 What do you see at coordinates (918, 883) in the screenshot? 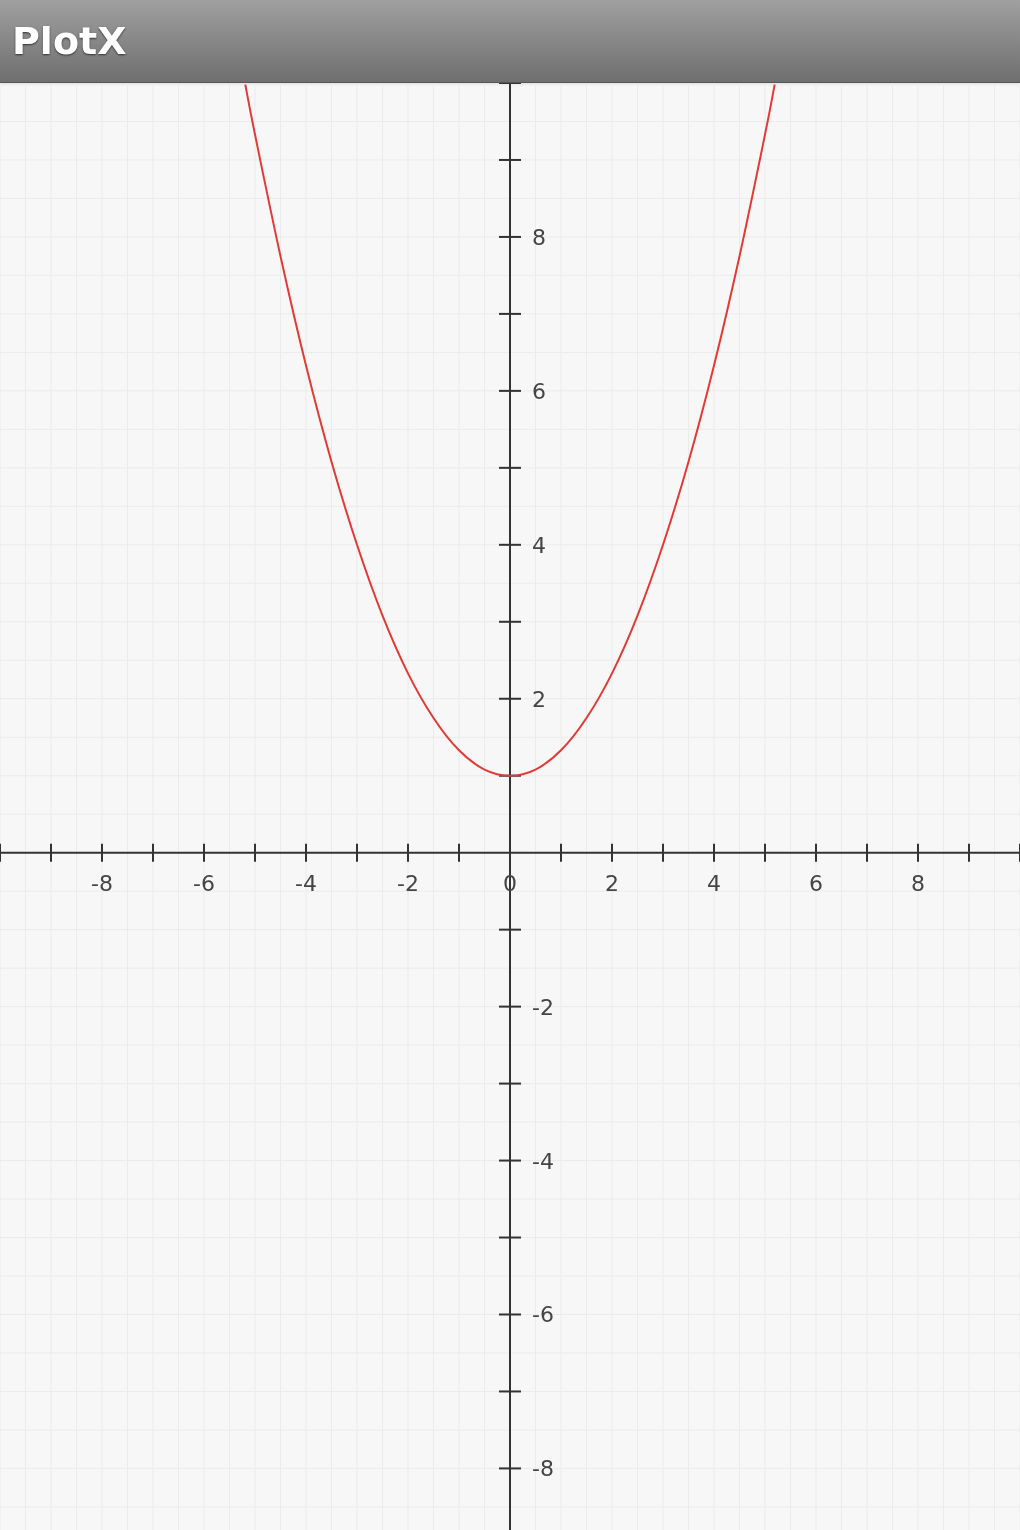
I see `x-tick-label: 8` at bounding box center [918, 883].